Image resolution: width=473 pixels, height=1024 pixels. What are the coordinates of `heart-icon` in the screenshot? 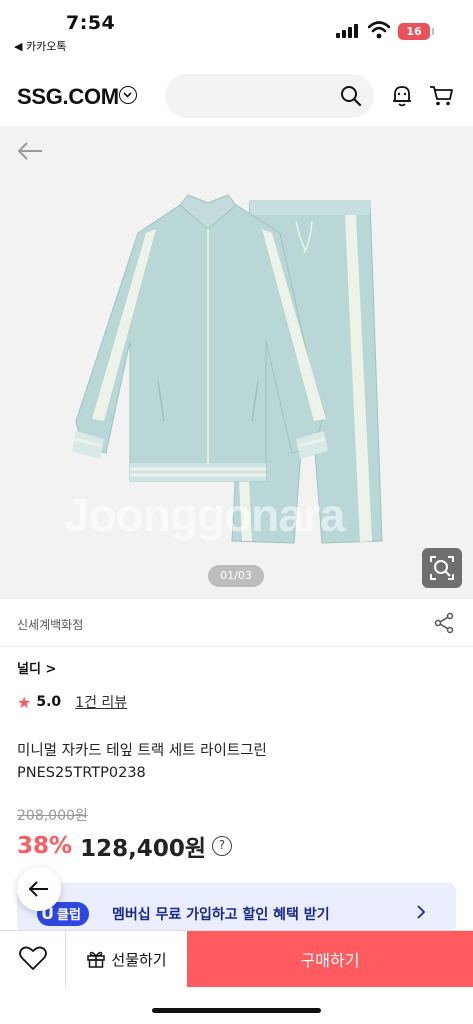 It's located at (33, 958).